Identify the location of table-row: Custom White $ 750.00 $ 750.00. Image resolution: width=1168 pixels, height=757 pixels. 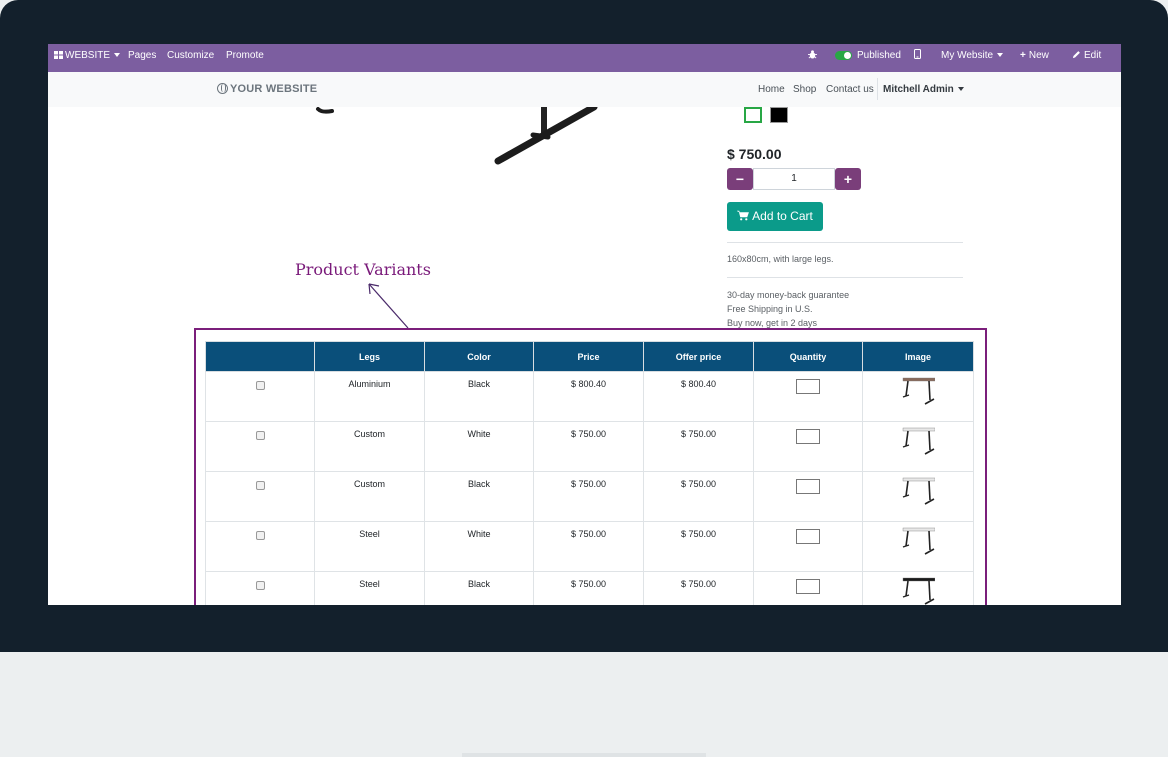
(589, 446).